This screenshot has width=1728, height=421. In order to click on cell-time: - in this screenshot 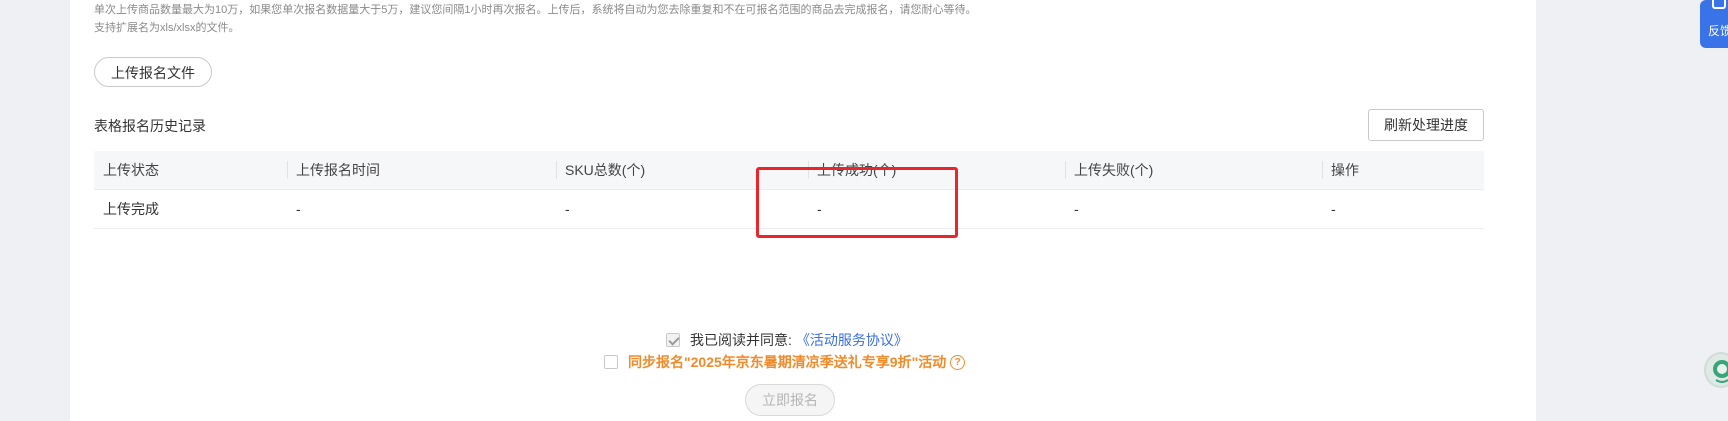, I will do `click(298, 209)`.